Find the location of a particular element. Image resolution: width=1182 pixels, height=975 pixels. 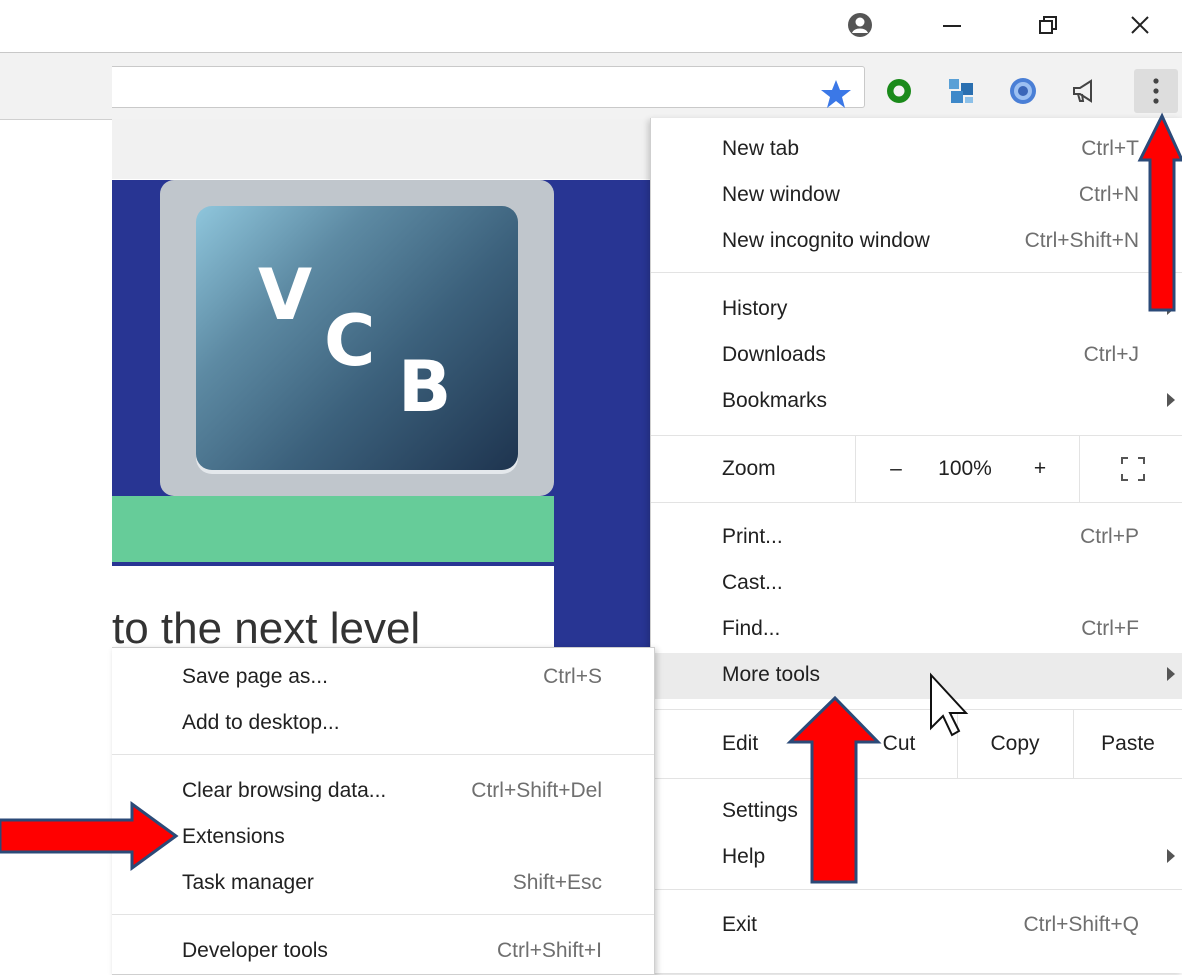

menu-item-label: Developer tools is located at coordinates (255, 950).